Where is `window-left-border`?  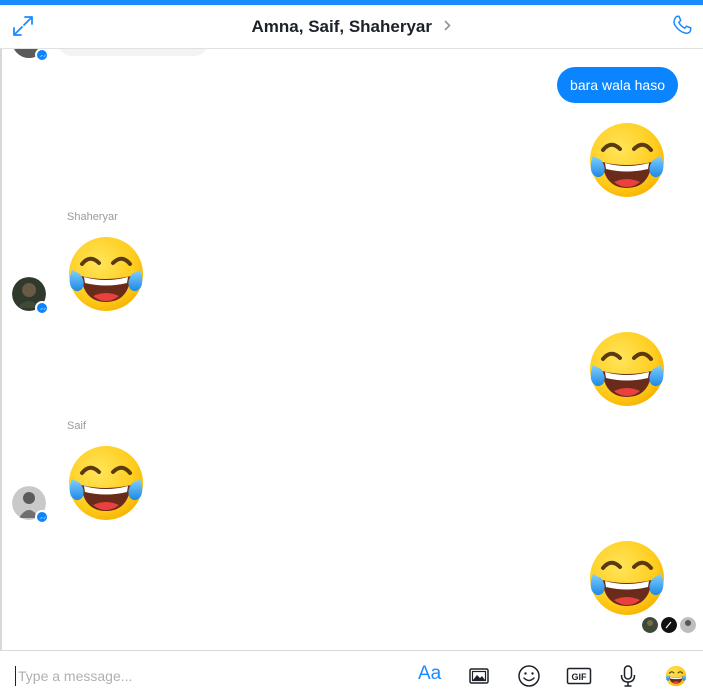 window-left-border is located at coordinates (1, 349).